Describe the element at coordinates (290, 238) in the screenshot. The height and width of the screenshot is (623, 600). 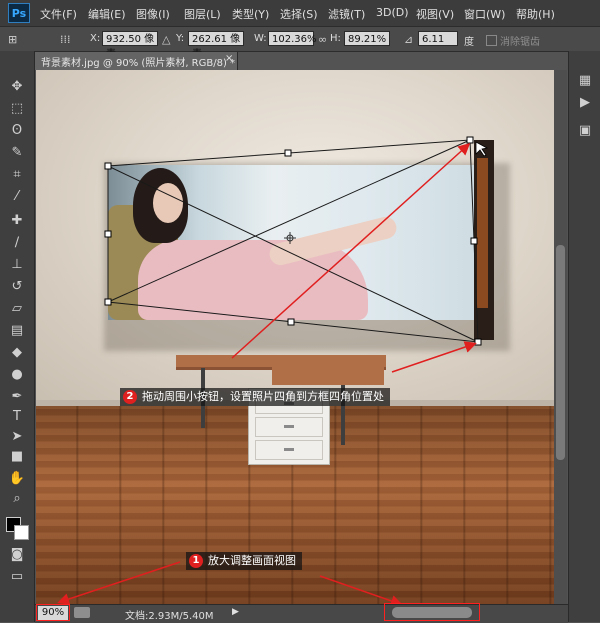
I see `transform-center-icon` at that location.